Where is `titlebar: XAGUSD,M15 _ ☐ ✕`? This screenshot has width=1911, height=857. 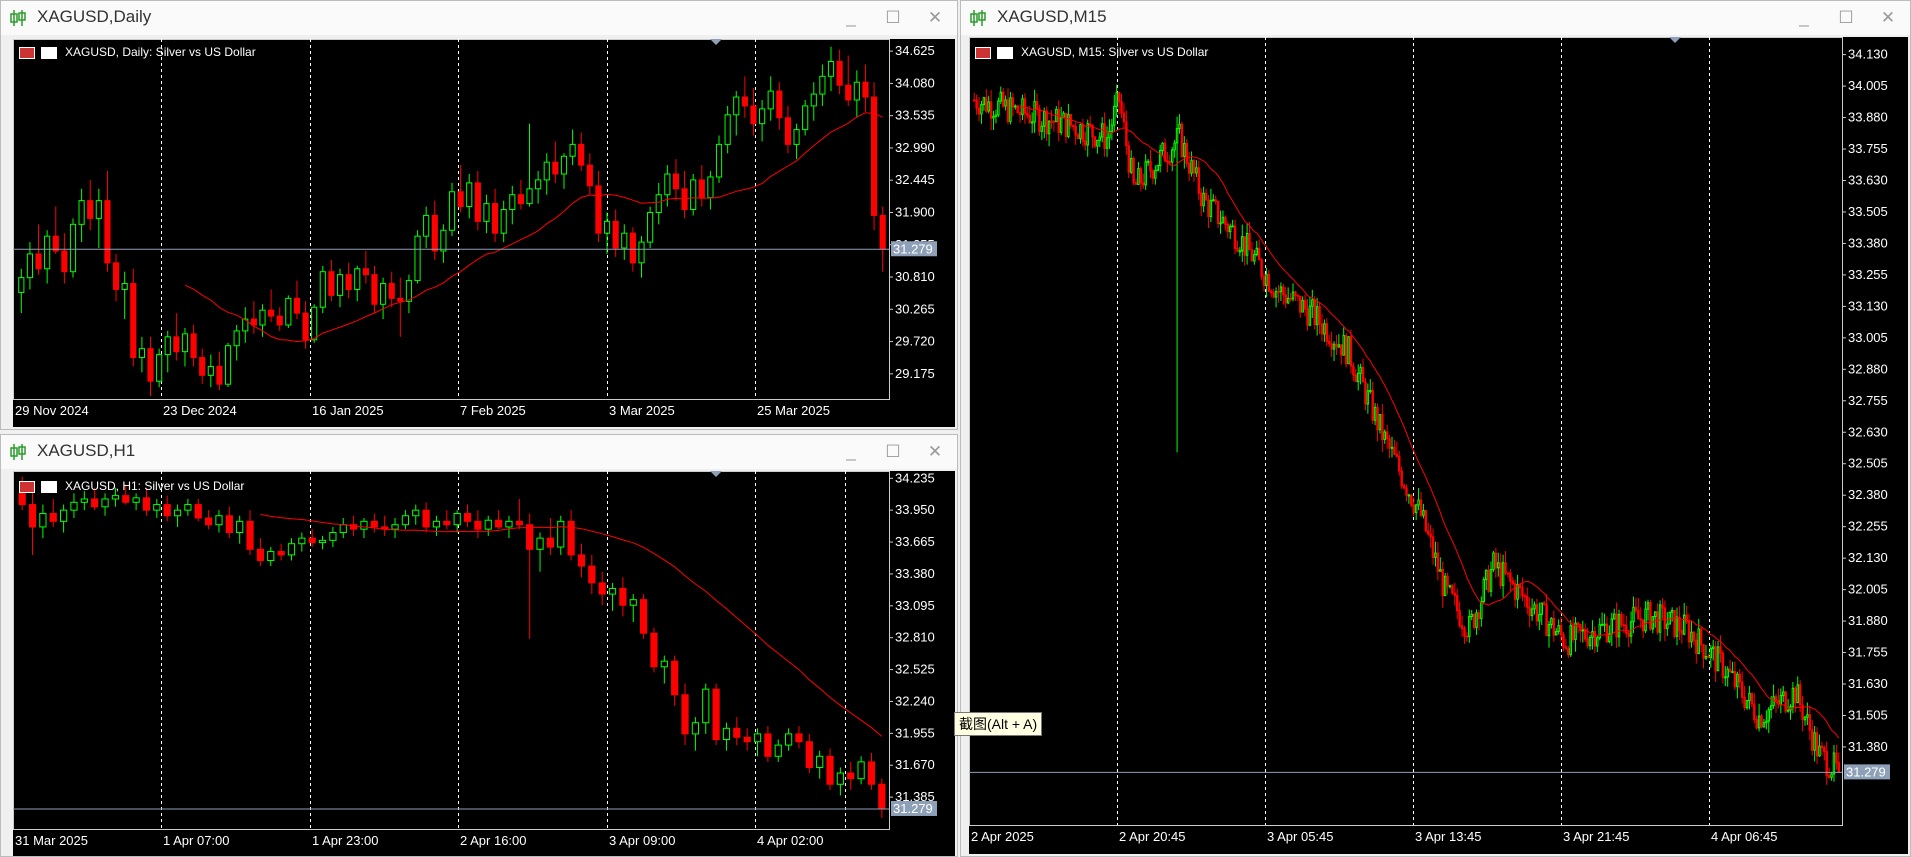 titlebar: XAGUSD,M15 _ ☐ ✕ is located at coordinates (1435, 18).